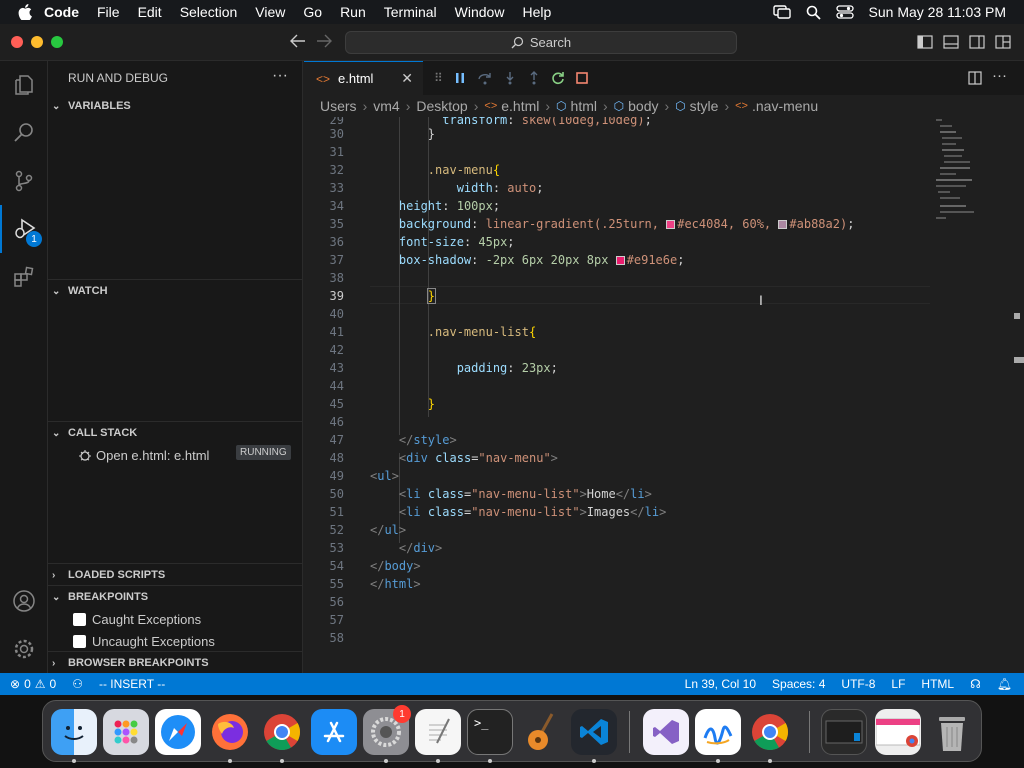  I want to click on stop-icon, so click(582, 78).